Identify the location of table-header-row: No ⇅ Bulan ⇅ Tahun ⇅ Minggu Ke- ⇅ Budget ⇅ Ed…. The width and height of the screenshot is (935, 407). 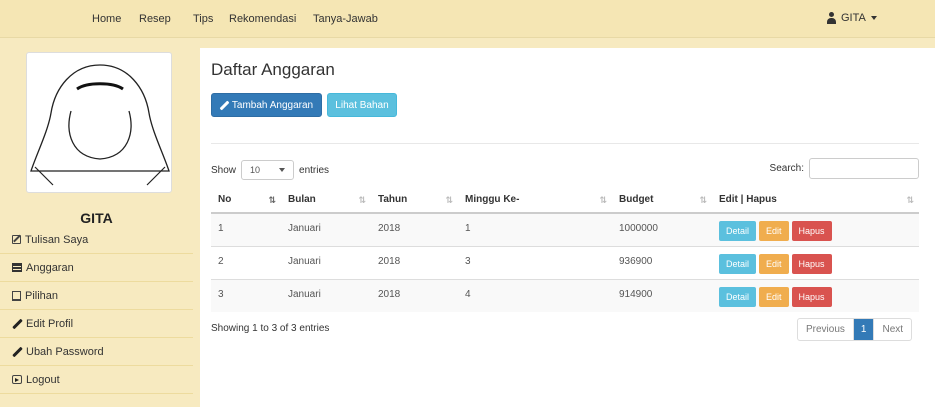
(565, 200).